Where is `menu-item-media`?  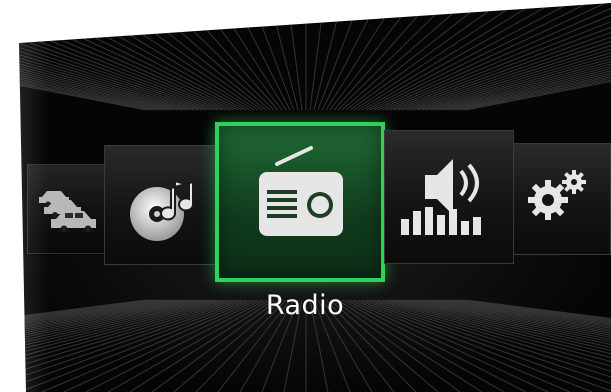
menu-item-media is located at coordinates (162, 205).